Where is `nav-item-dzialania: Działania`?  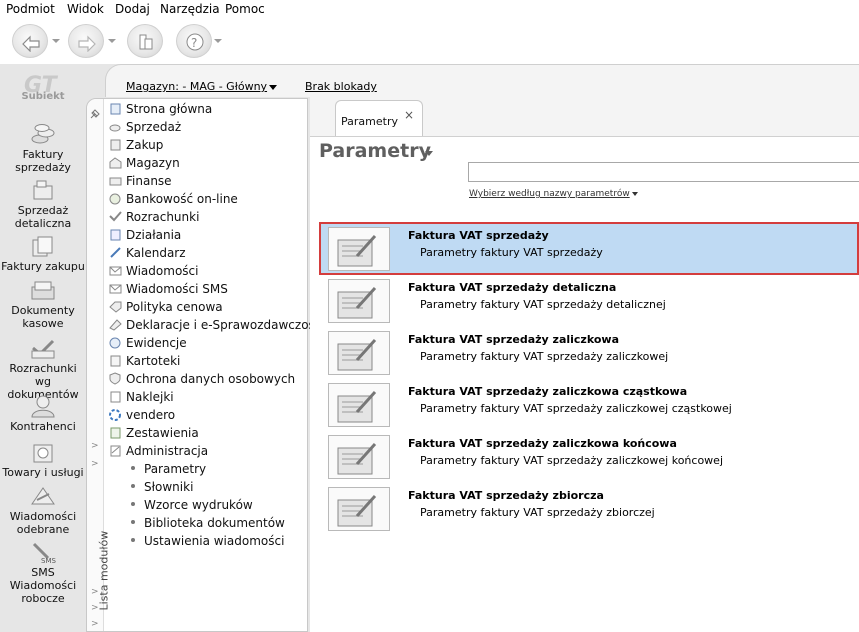 nav-item-dzialania: Działania is located at coordinates (145, 235).